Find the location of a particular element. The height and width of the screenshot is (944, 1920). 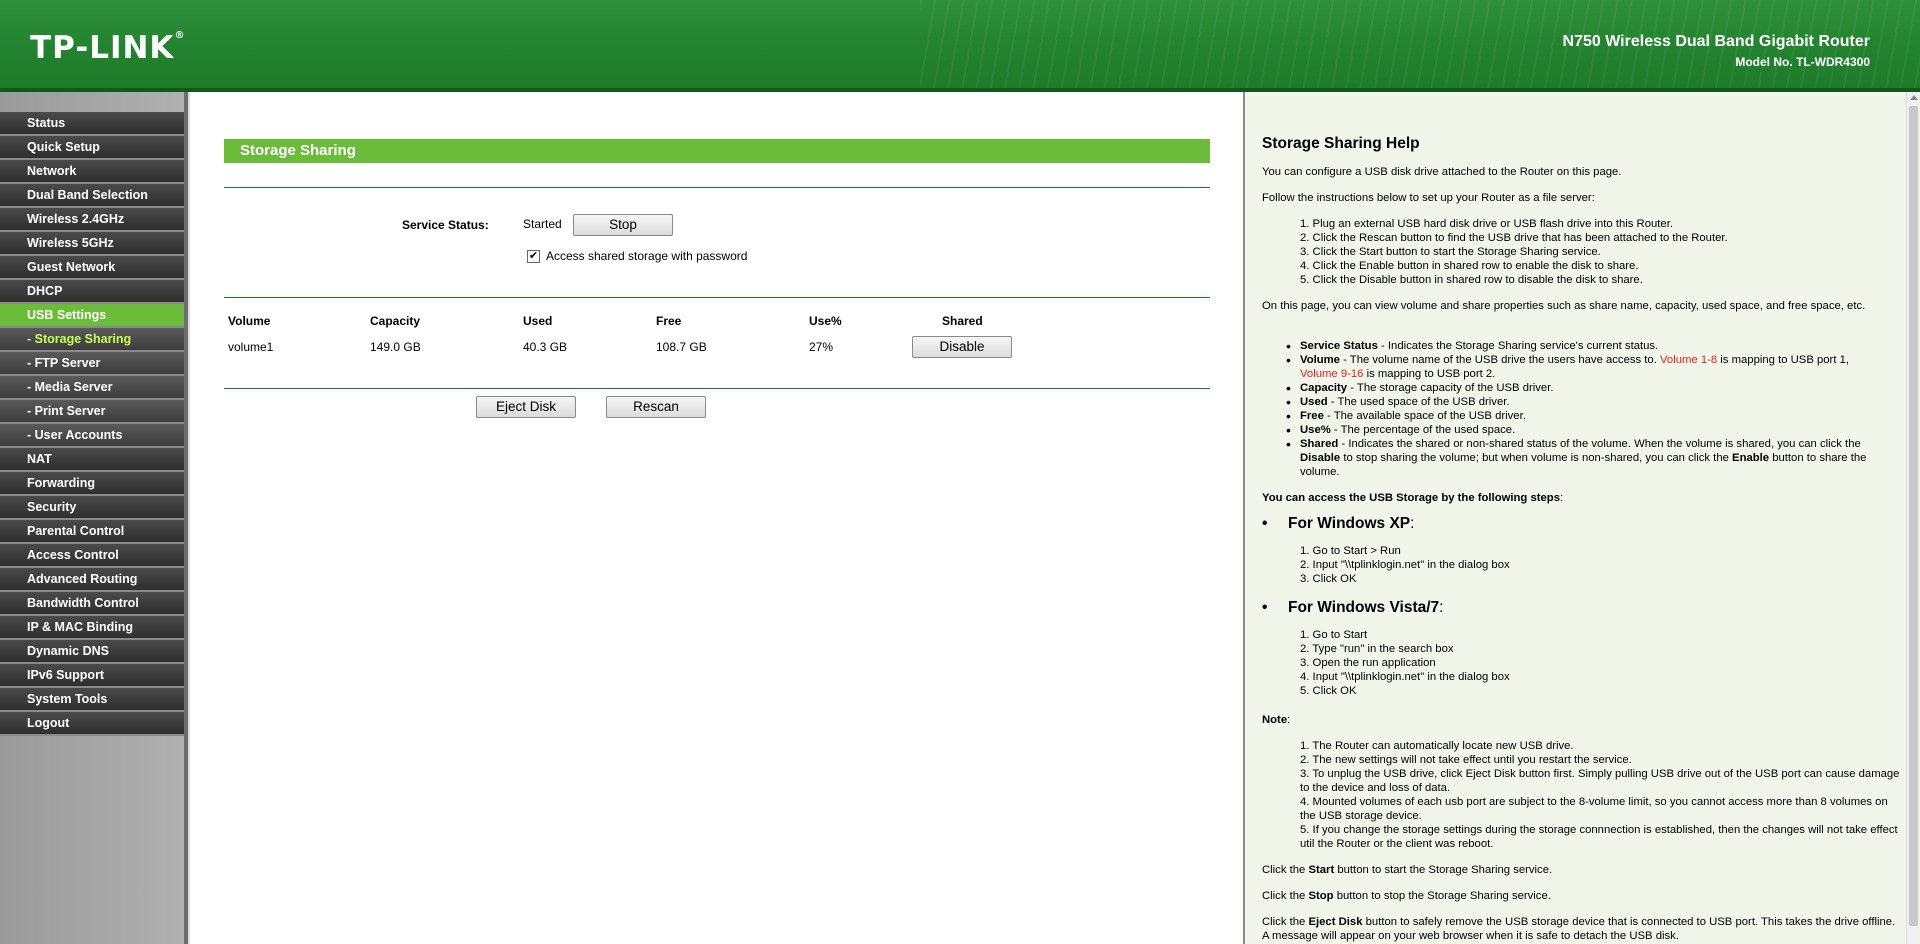

menu-item-parental-control: Parental Control is located at coordinates (92, 532).